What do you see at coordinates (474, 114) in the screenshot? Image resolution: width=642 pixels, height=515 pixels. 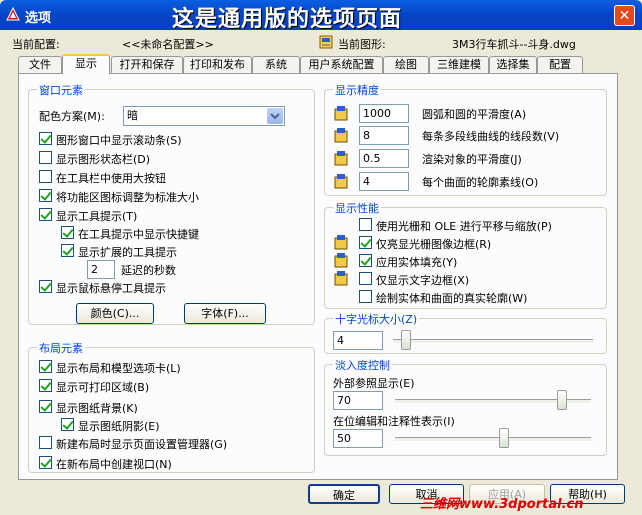 I see `arc-smoothness-label: 圆弧和圆的平滑度(A)` at bounding box center [474, 114].